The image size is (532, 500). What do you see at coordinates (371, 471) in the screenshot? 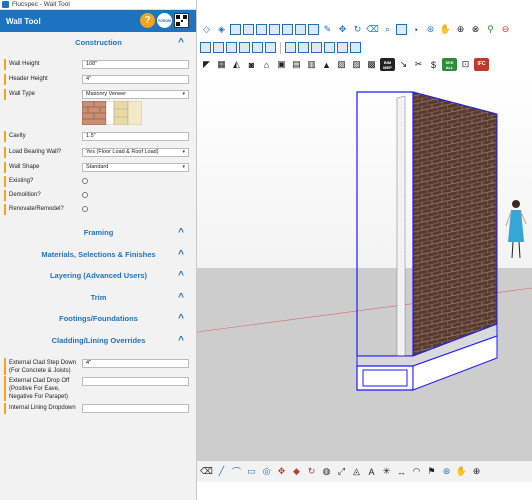
I see `text-icon: A` at bounding box center [371, 471].